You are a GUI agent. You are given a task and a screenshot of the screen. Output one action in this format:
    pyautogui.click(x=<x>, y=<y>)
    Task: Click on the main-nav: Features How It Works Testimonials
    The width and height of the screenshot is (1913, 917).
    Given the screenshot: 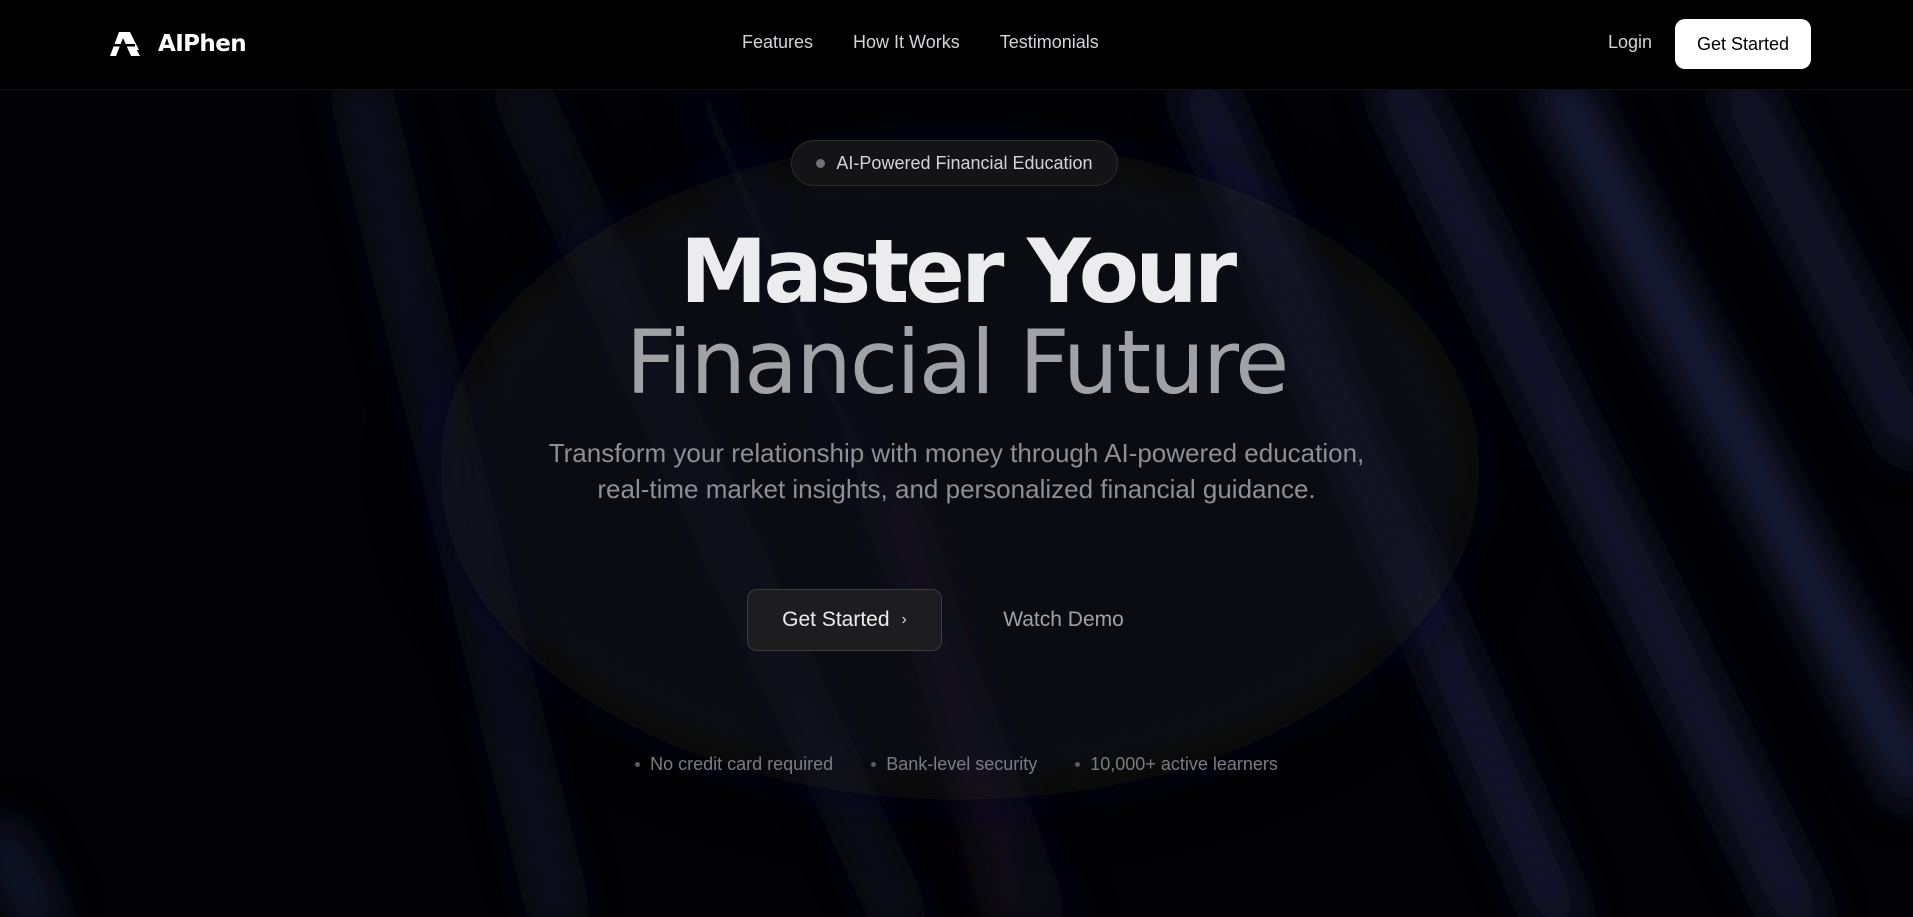 What is the action you would take?
    pyautogui.click(x=940, y=42)
    